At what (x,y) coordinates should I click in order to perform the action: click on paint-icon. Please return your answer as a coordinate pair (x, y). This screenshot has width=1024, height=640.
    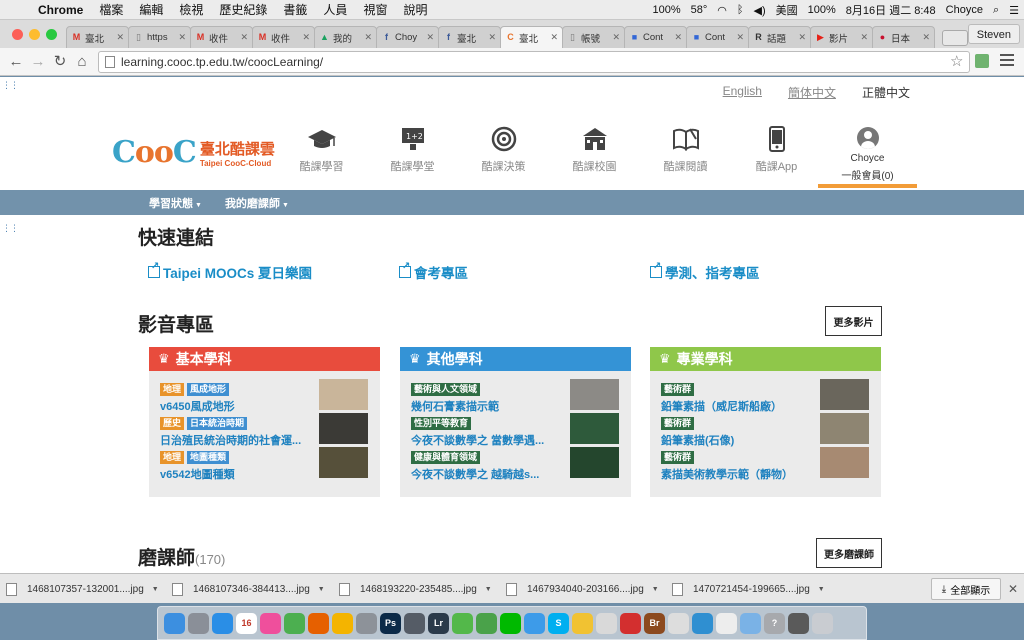
    Looking at the image, I should click on (702, 623).